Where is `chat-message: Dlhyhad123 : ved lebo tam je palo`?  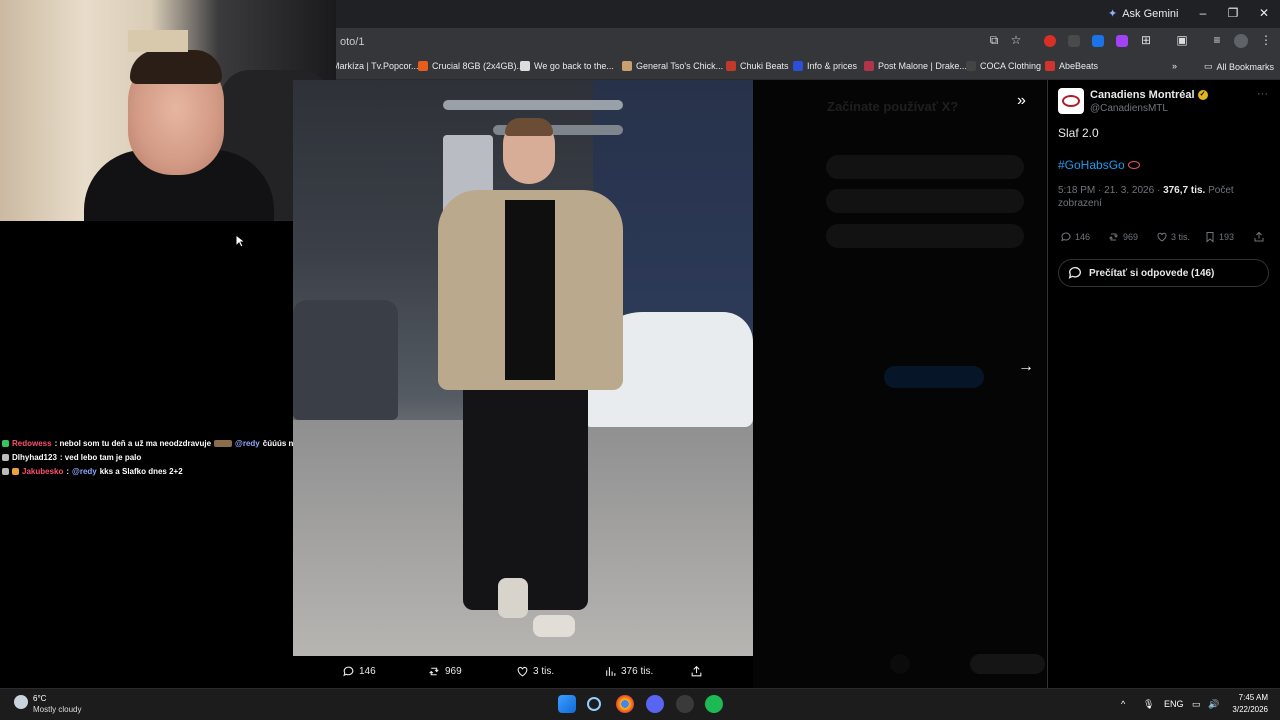 chat-message: Dlhyhad123 : ved lebo tam je palo is located at coordinates (71, 457).